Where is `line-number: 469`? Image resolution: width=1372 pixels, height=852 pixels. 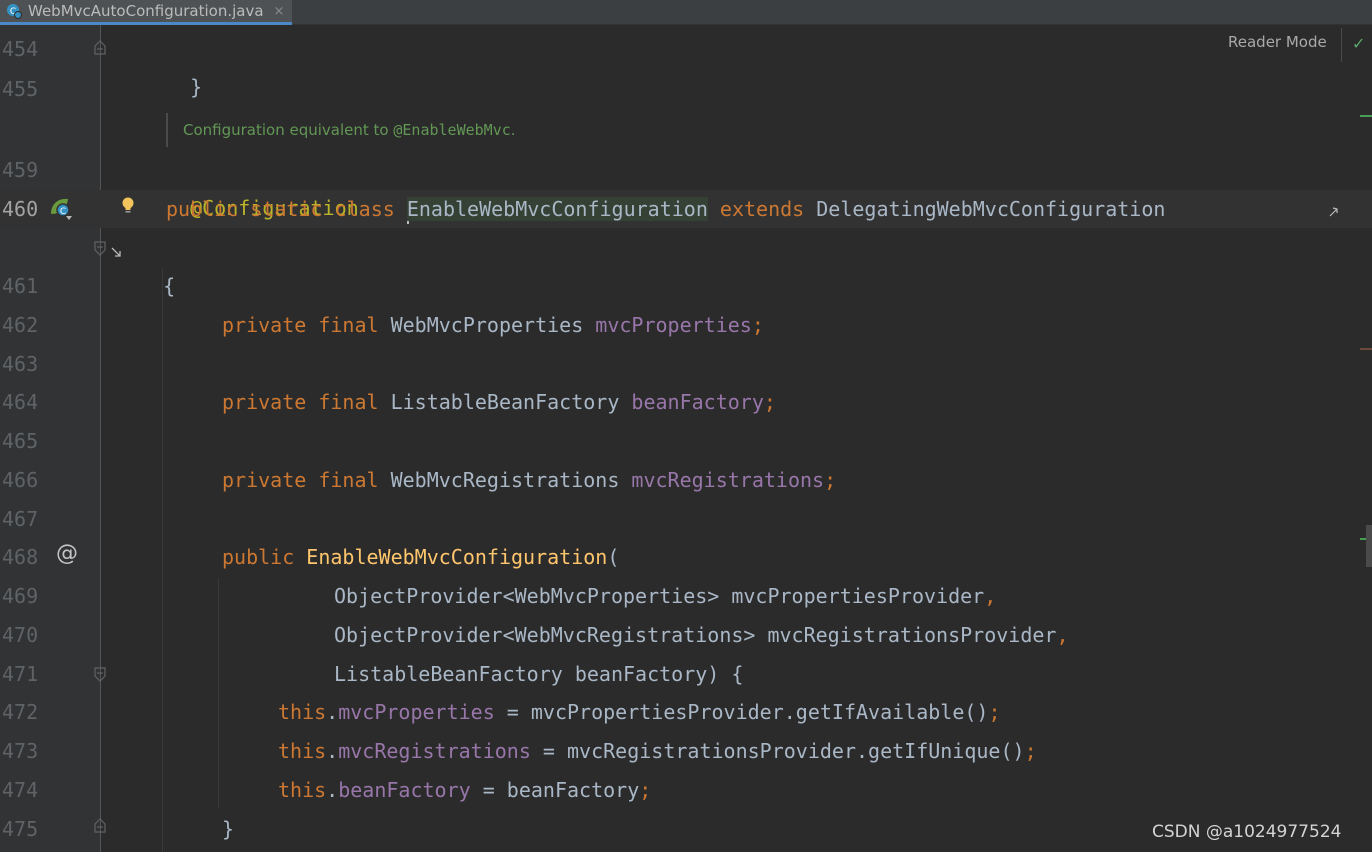 line-number: 469 is located at coordinates (20, 596).